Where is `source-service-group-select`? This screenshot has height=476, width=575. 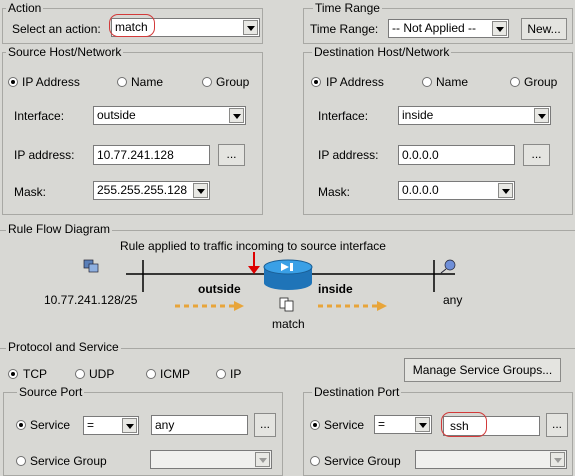 source-service-group-select is located at coordinates (211, 459).